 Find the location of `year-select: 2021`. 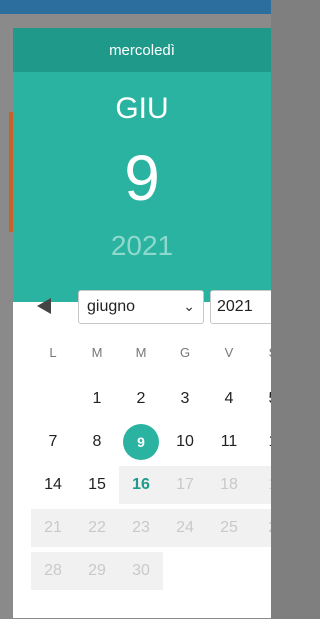

year-select: 2021 is located at coordinates (240, 307).